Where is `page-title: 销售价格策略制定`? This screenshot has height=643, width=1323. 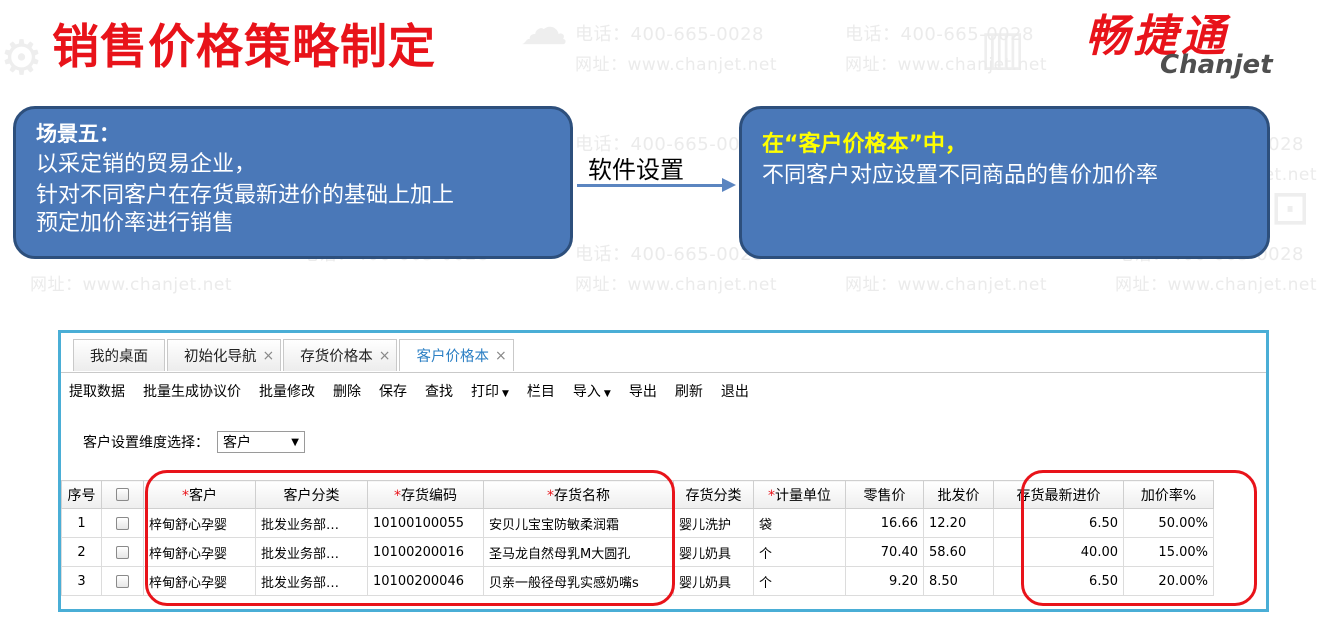
page-title: 销售价格策略制定 is located at coordinates (244, 47).